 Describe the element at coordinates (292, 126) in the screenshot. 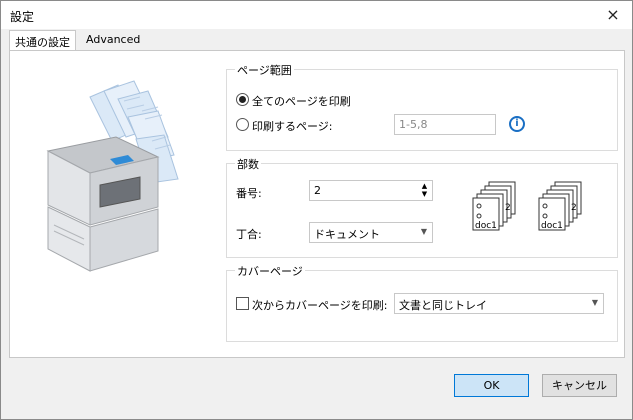

I see `pages-label: 印刷するページ:` at that location.